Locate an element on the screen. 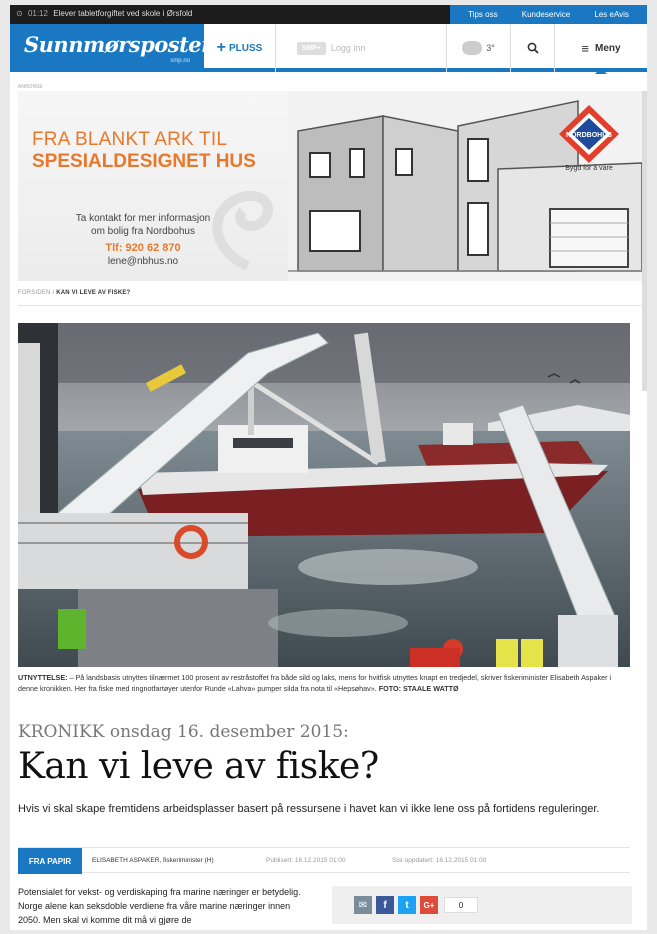 The image size is (657, 934). plus-icon: + is located at coordinates (221, 47).